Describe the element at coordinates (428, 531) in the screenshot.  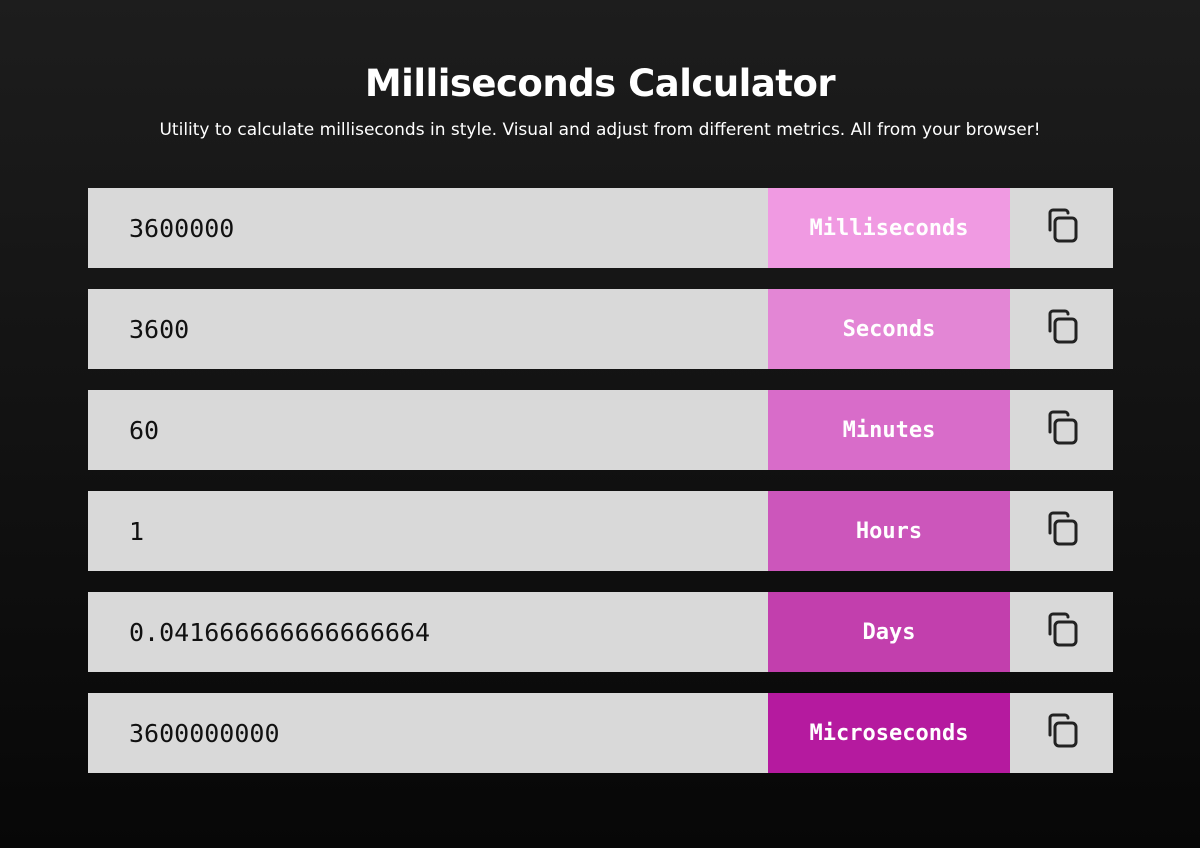
I see `hours-input` at that location.